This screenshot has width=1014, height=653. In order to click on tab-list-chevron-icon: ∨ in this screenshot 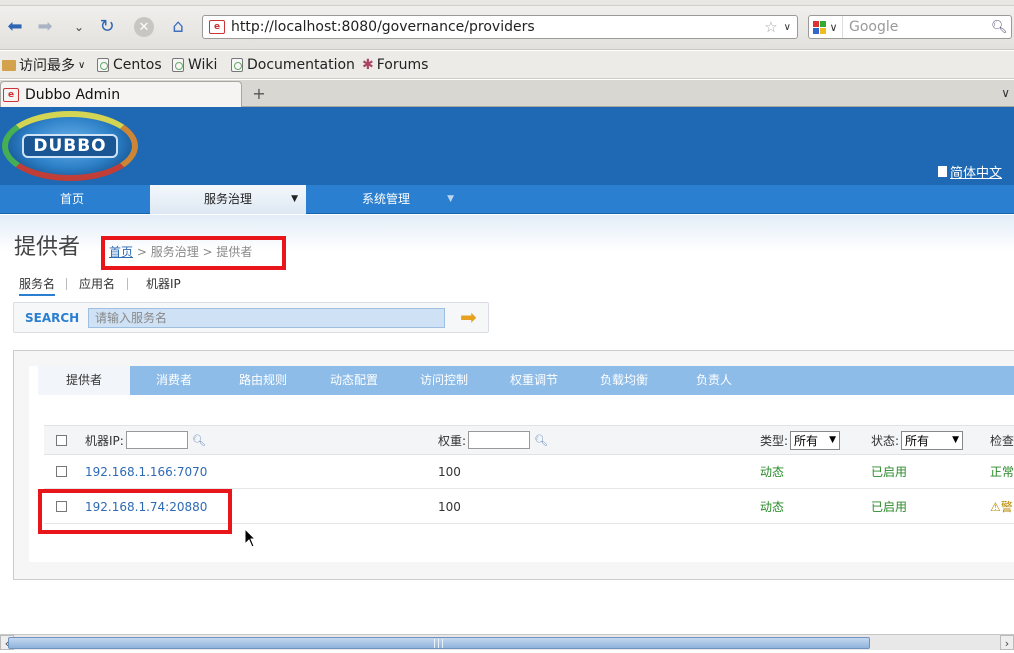, I will do `click(1005, 93)`.